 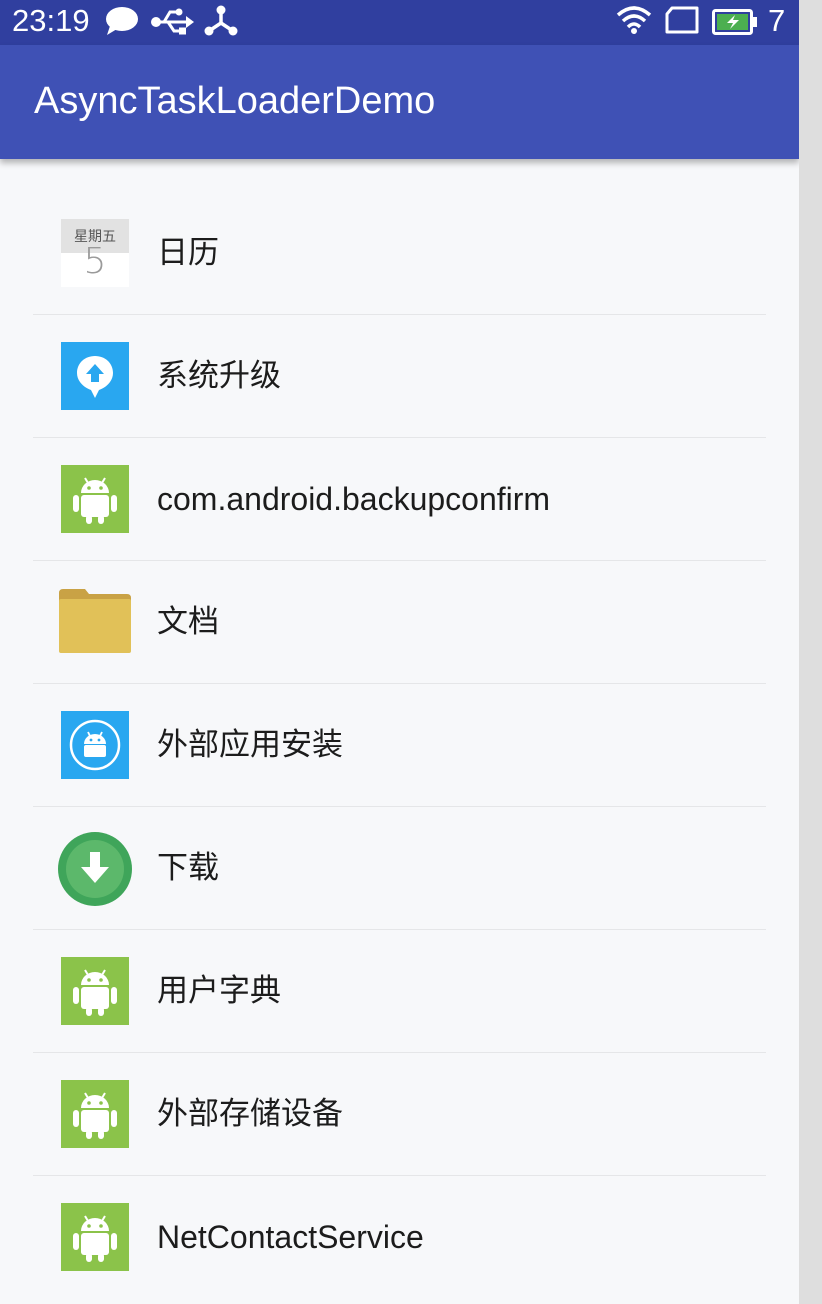 What do you see at coordinates (95, 869) in the screenshot?
I see `download-icon` at bounding box center [95, 869].